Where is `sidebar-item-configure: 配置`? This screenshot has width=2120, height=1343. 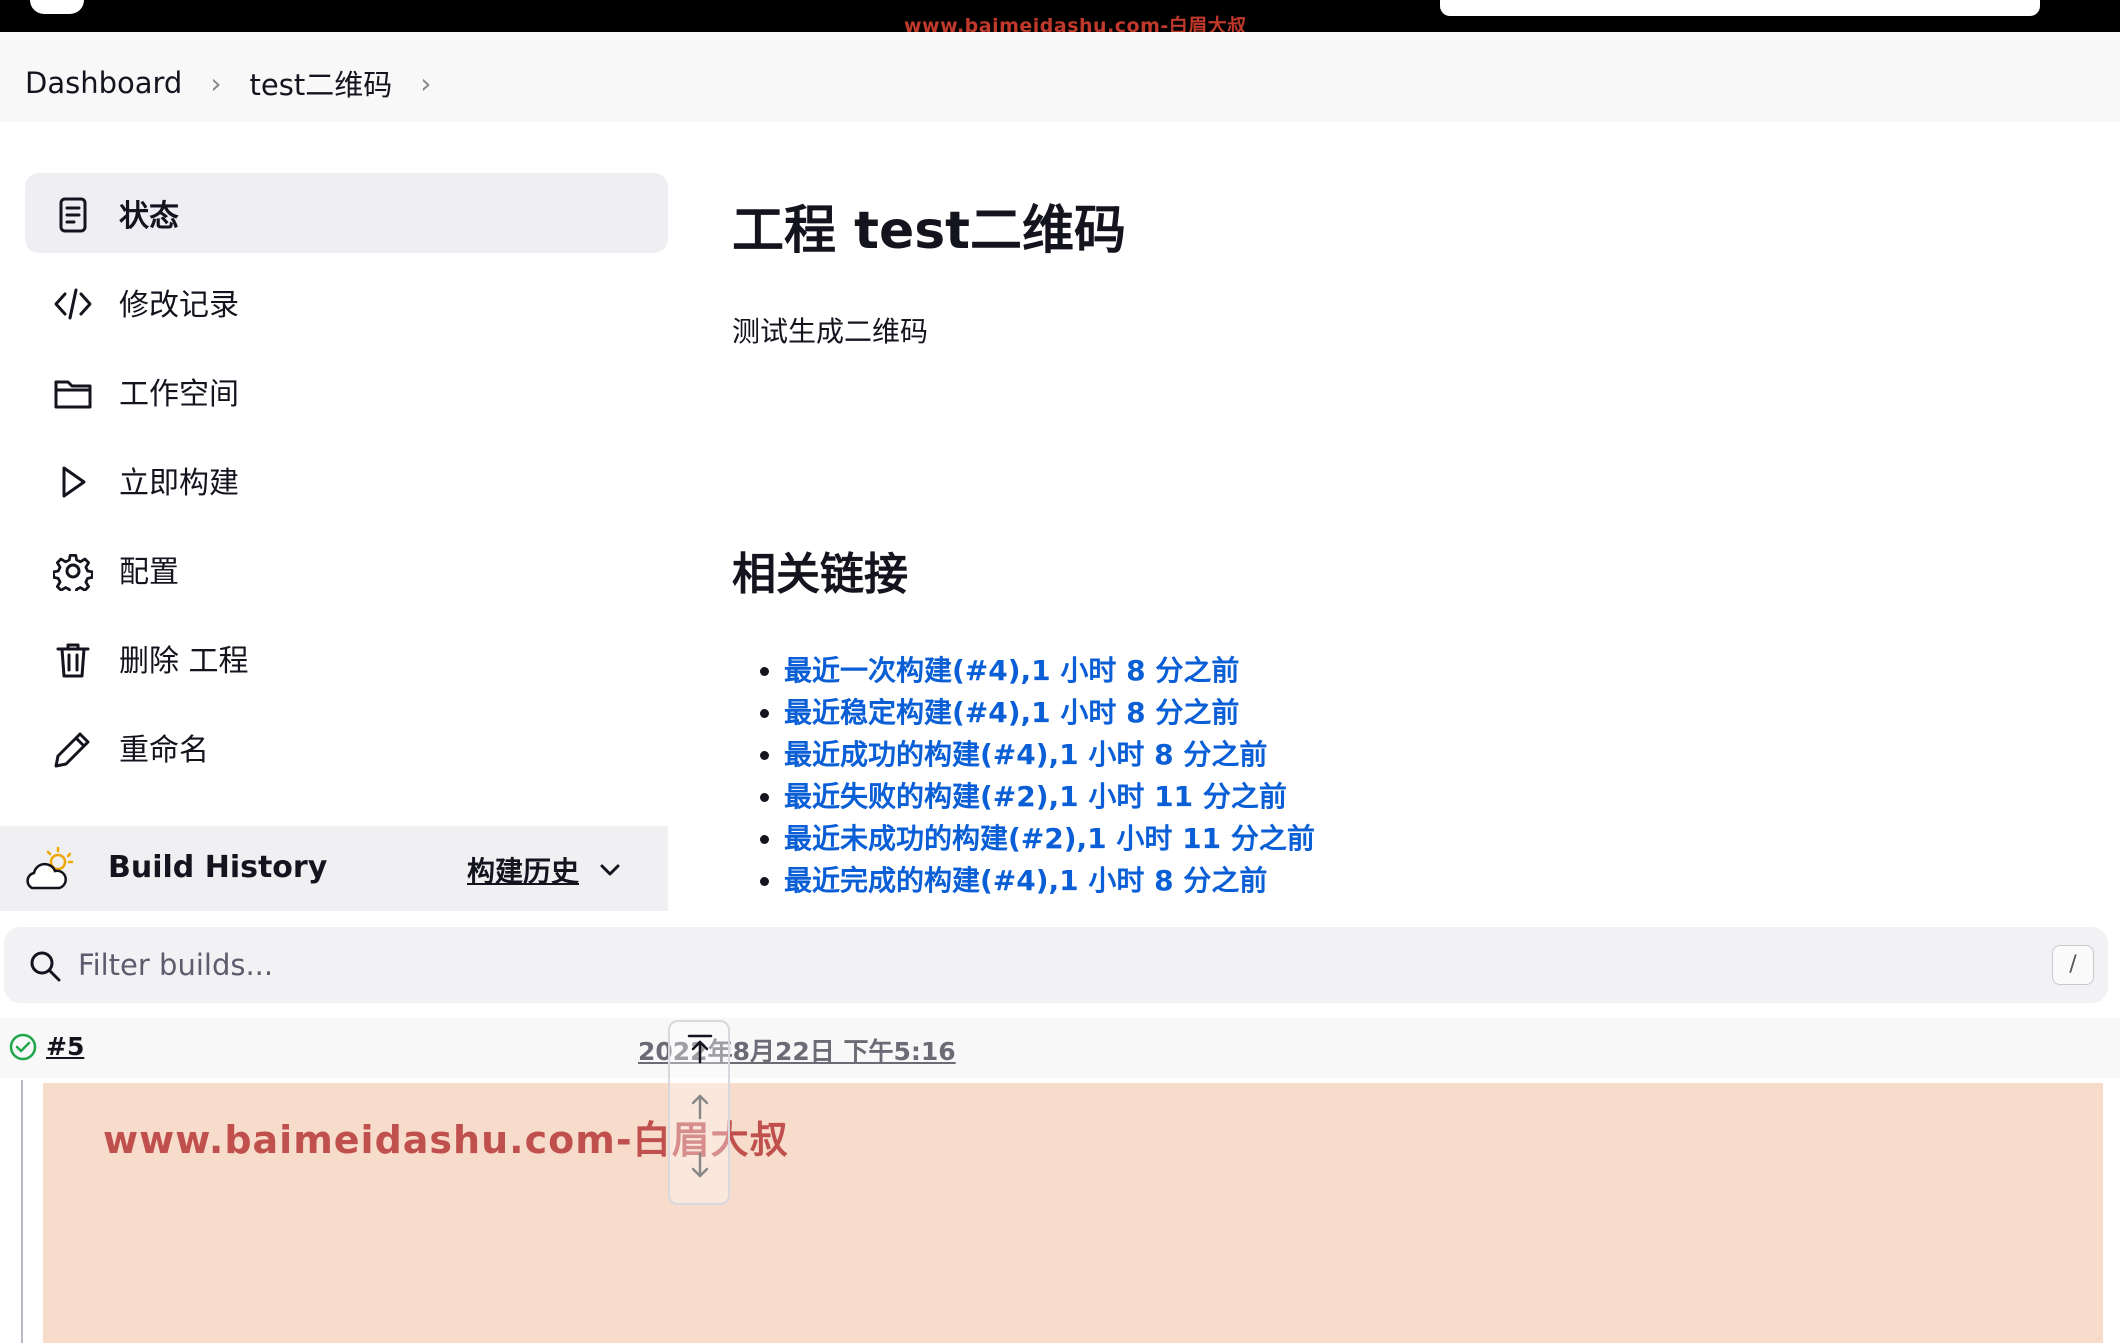 sidebar-item-configure: 配置 is located at coordinates (346, 569).